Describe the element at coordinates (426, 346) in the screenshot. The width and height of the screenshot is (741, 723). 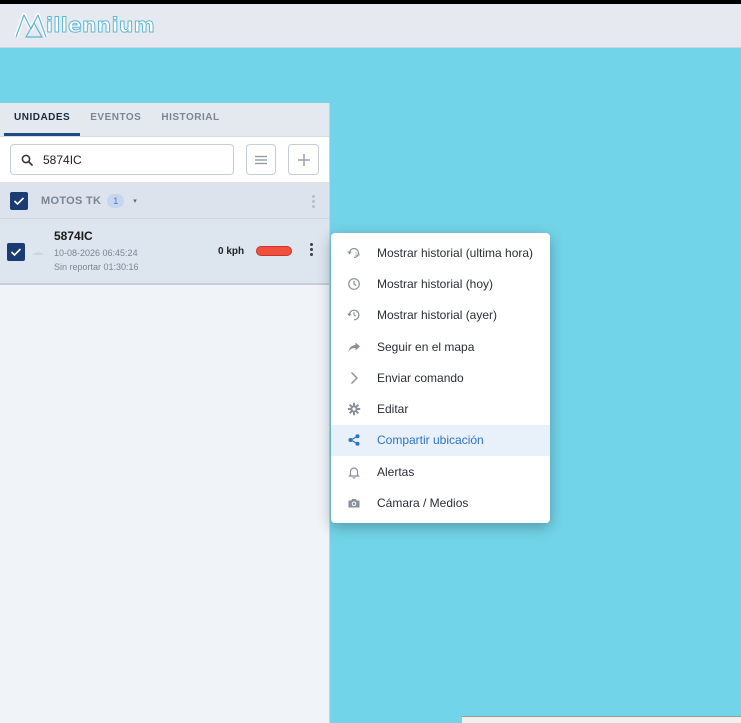
I see `menu-item-label: Seguir en el mapa` at that location.